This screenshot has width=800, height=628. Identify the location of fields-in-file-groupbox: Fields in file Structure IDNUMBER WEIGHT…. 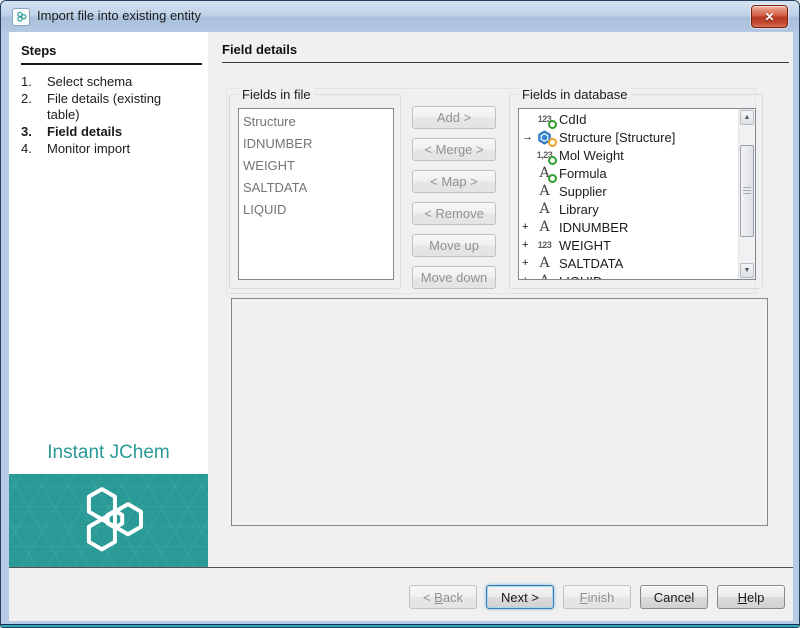
(315, 188).